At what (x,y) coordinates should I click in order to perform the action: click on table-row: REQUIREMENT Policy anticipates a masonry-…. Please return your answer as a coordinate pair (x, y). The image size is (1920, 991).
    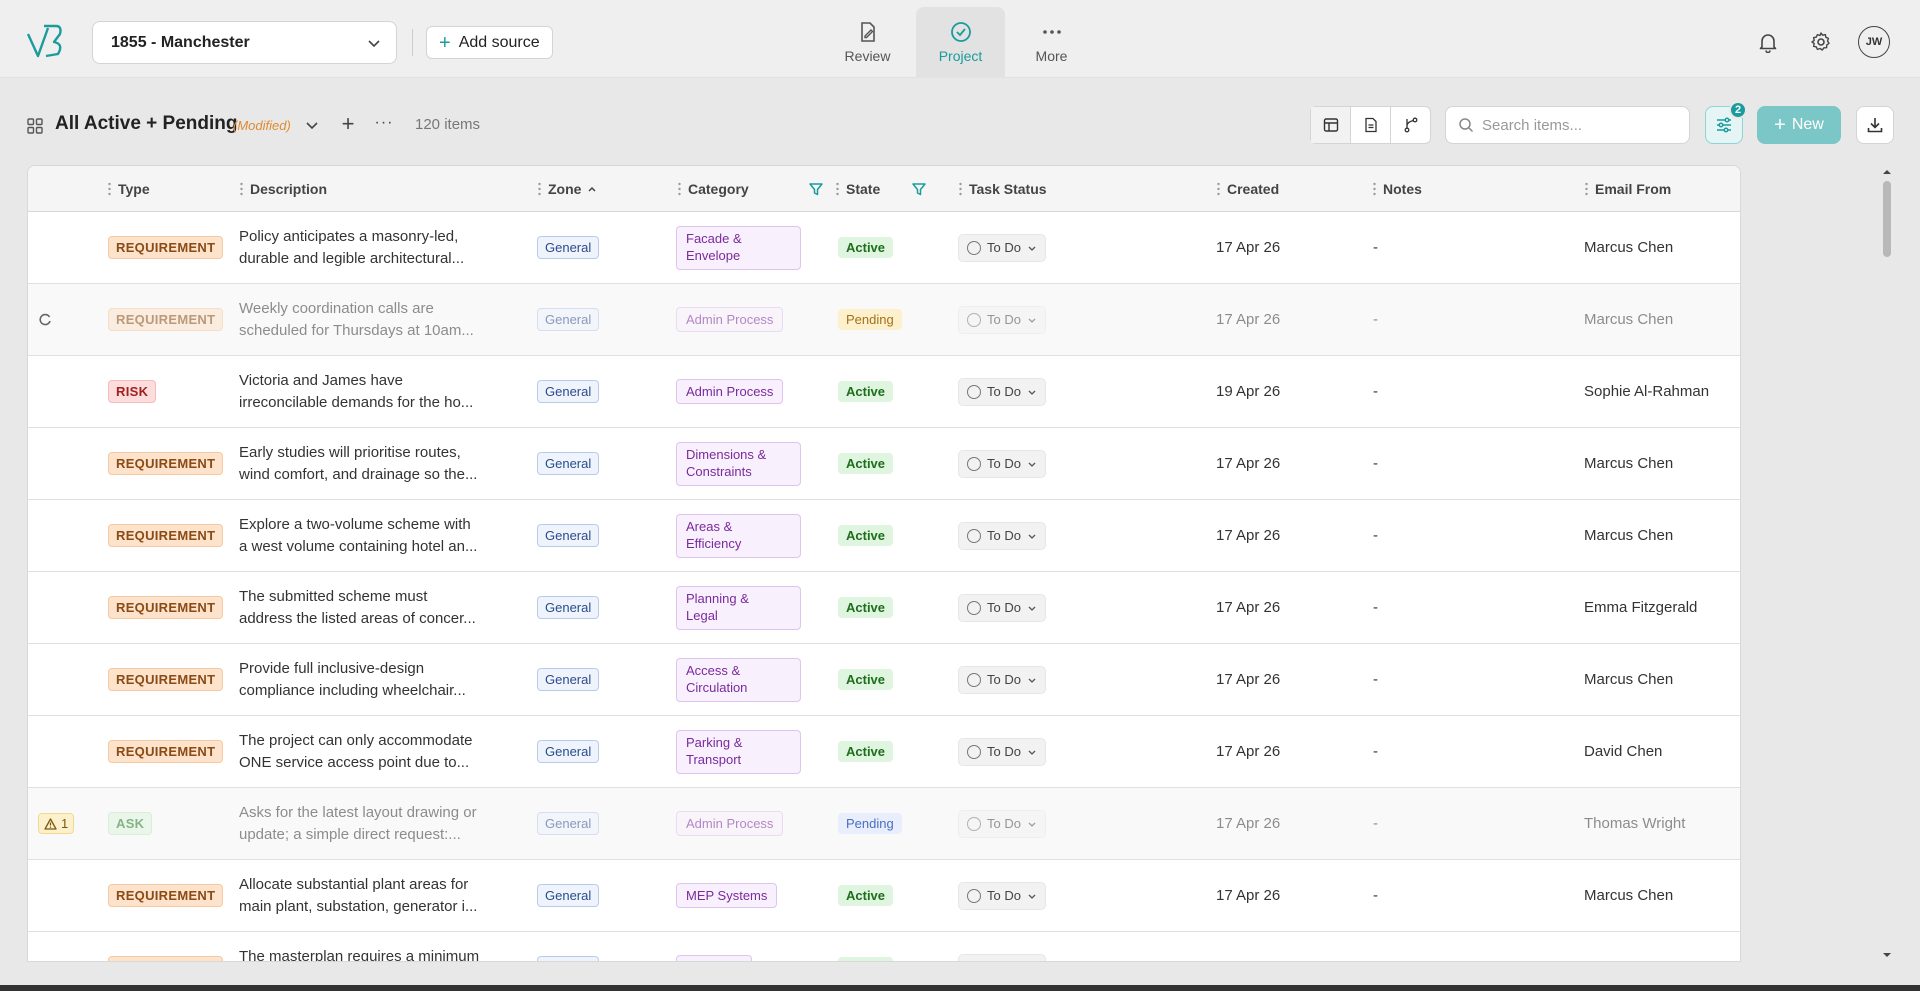
    Looking at the image, I should click on (884, 248).